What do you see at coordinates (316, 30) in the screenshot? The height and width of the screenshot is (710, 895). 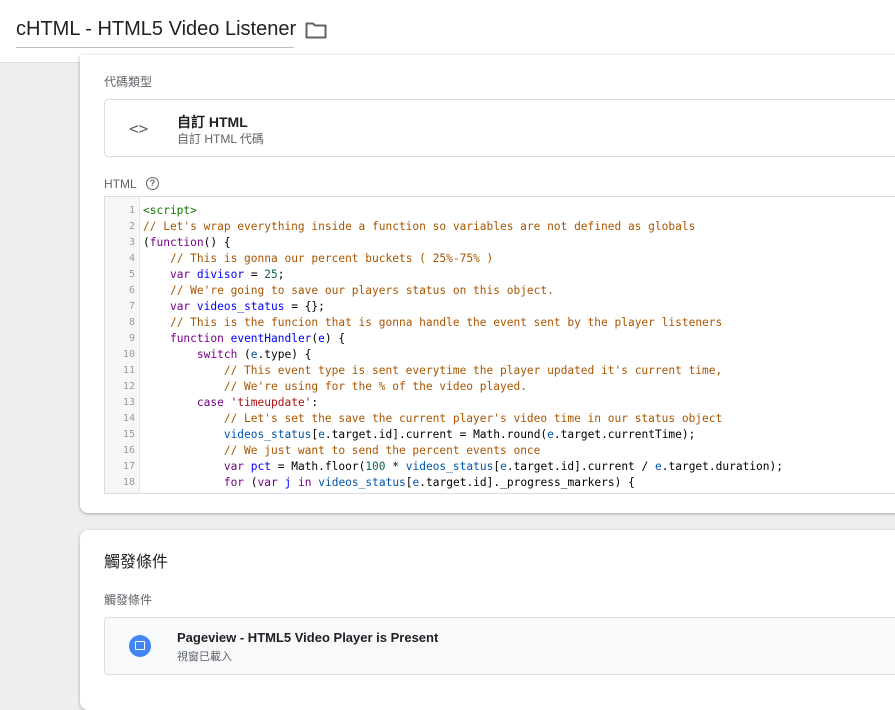 I see `folder-icon` at bounding box center [316, 30].